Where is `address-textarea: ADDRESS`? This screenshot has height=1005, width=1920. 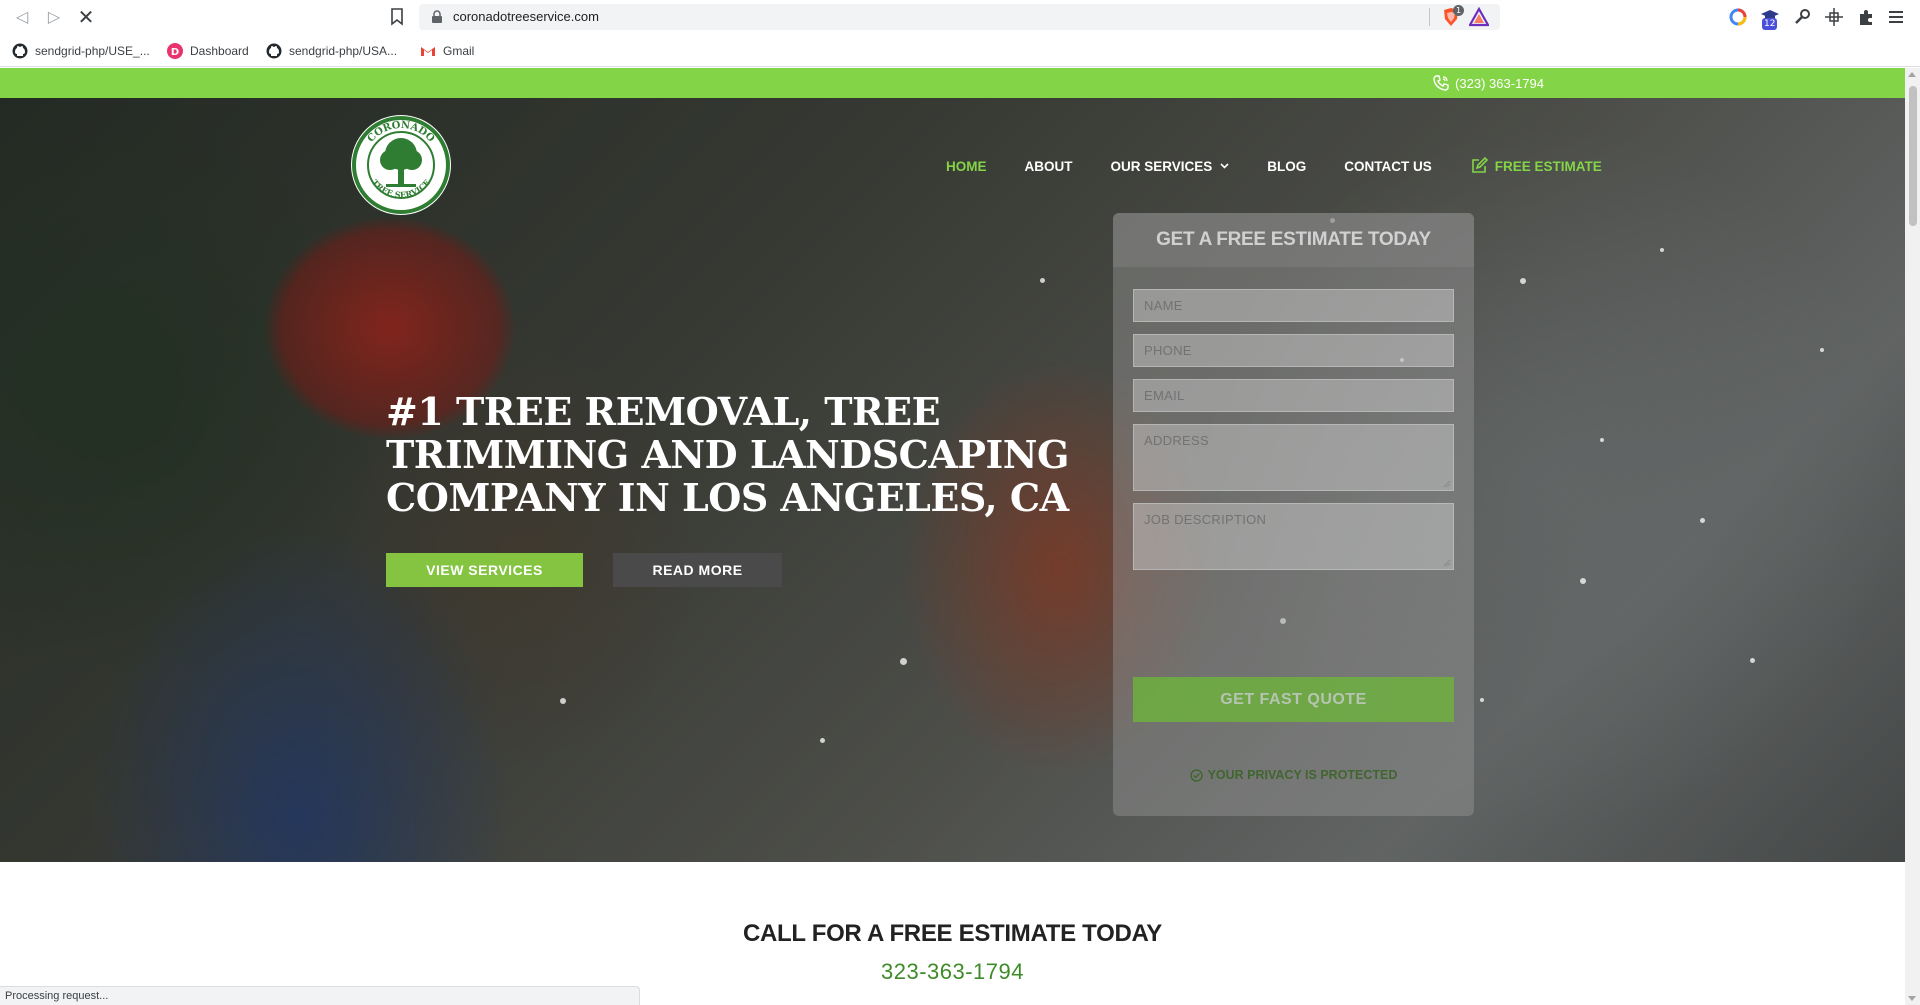 address-textarea: ADDRESS is located at coordinates (1293, 457).